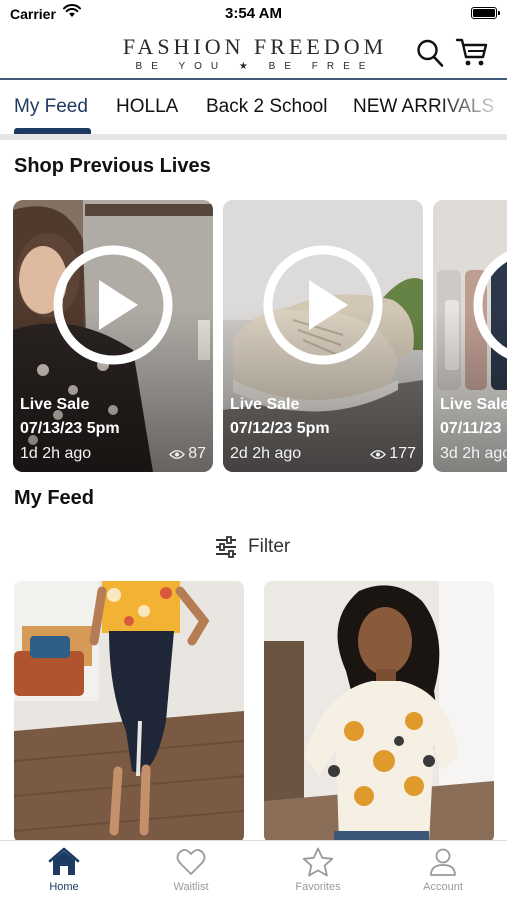  Describe the element at coordinates (54, 498) in the screenshot. I see `my-feed-title: My Feed` at that location.